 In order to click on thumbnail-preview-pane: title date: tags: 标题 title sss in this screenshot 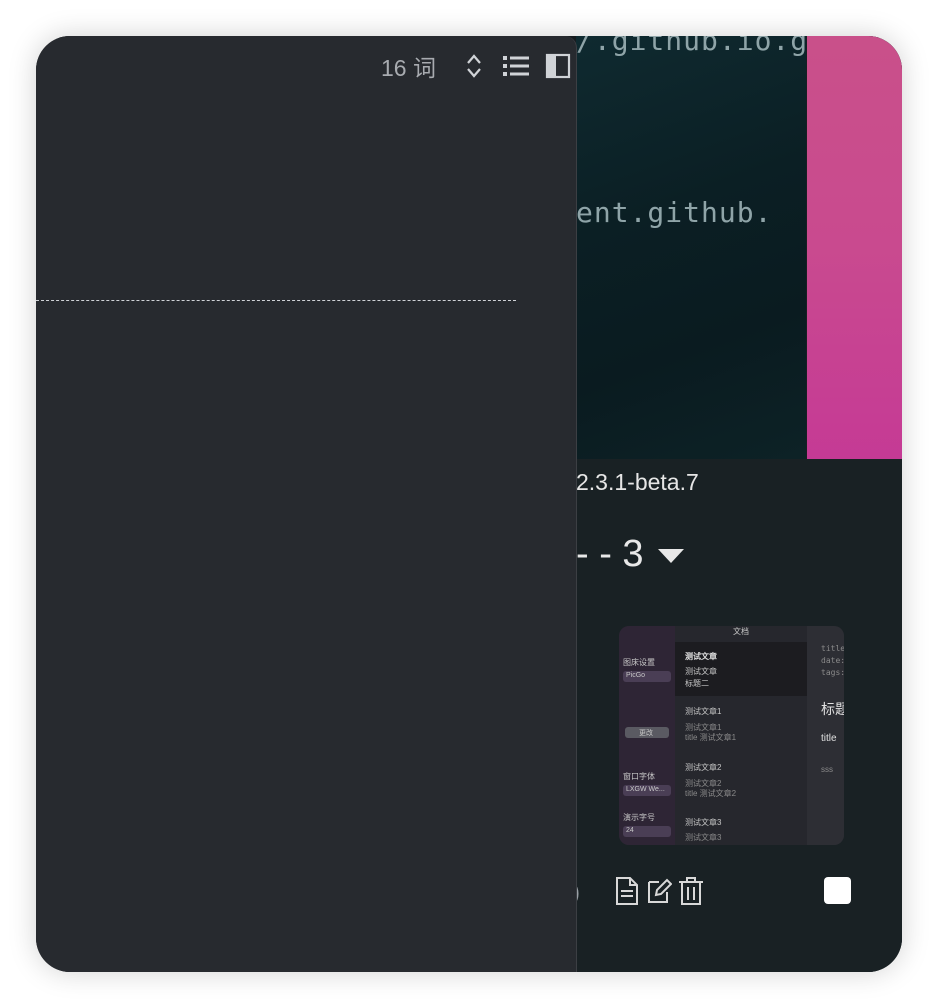, I will do `click(825, 735)`.